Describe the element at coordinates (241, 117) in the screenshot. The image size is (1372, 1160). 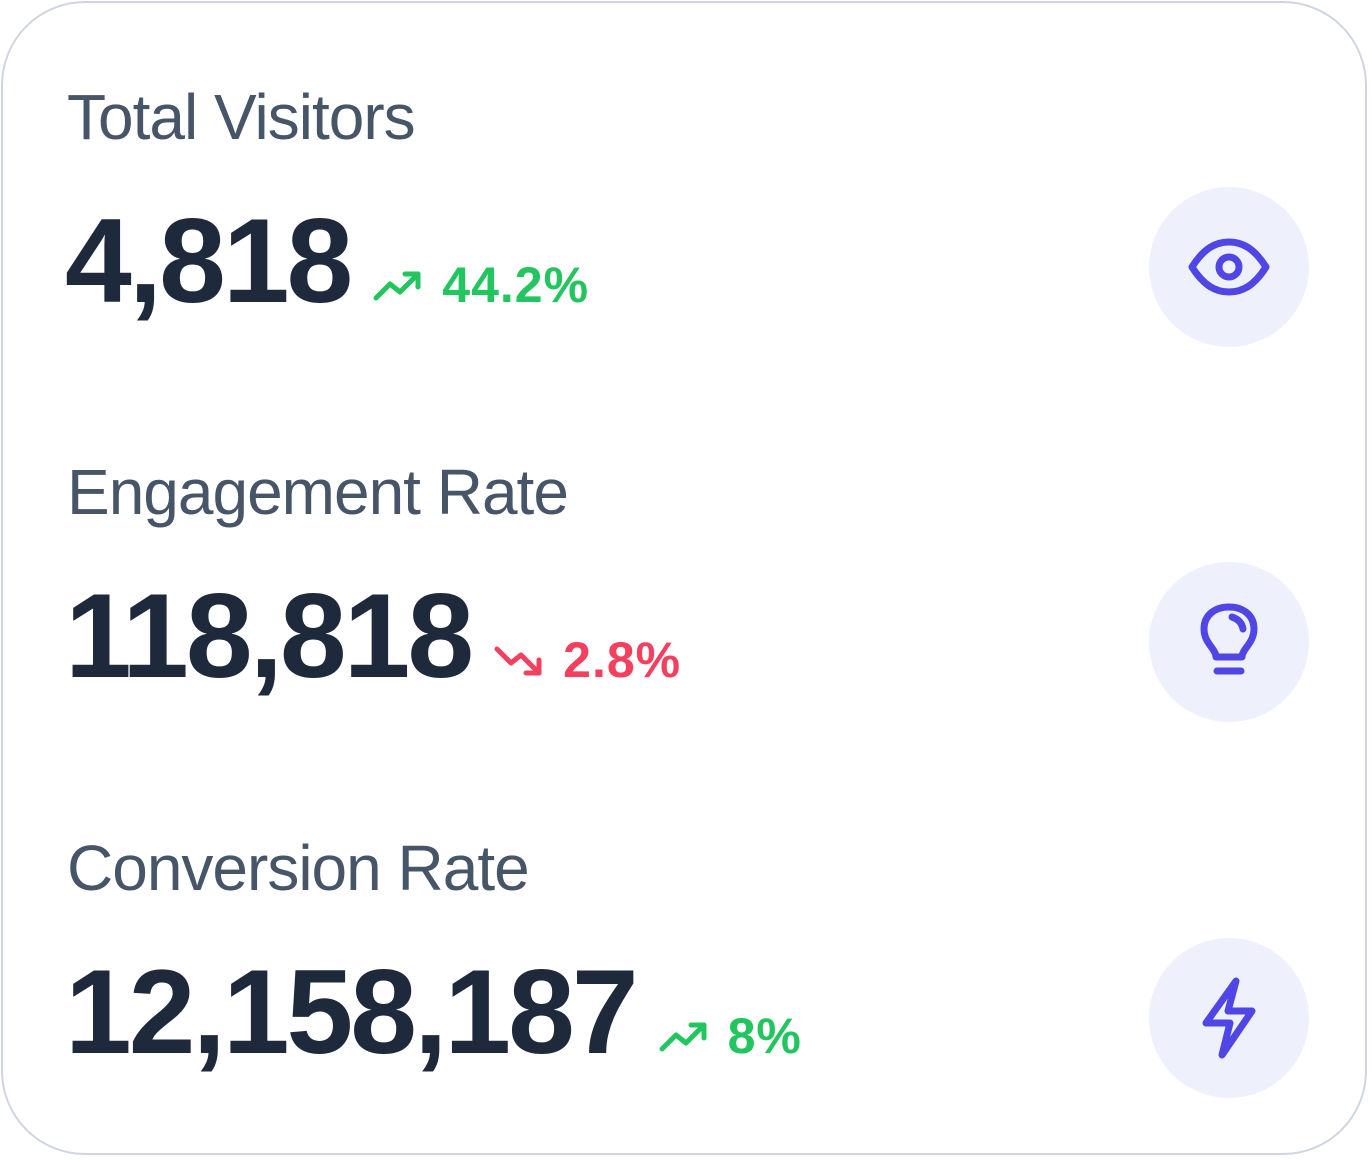
I see `metric-label: Total Visitors` at that location.